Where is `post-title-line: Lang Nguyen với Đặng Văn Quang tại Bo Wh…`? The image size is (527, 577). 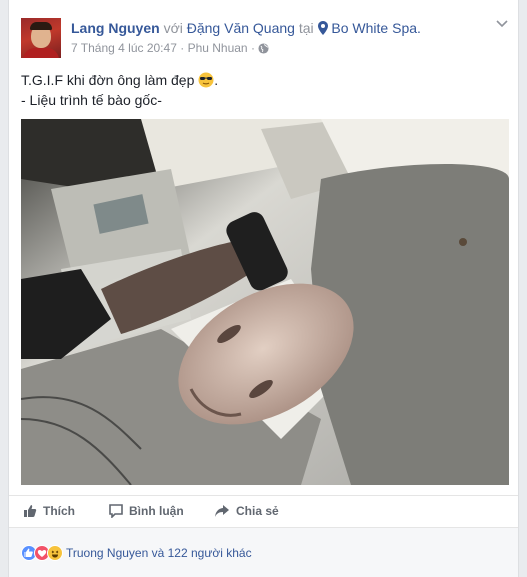
post-title-line: Lang Nguyen với Đặng Văn Quang tại Bo Wh… is located at coordinates (246, 28).